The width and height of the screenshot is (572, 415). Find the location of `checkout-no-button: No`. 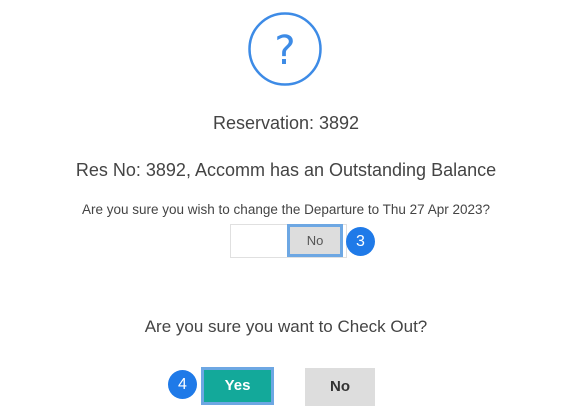

checkout-no-button: No is located at coordinates (340, 387).